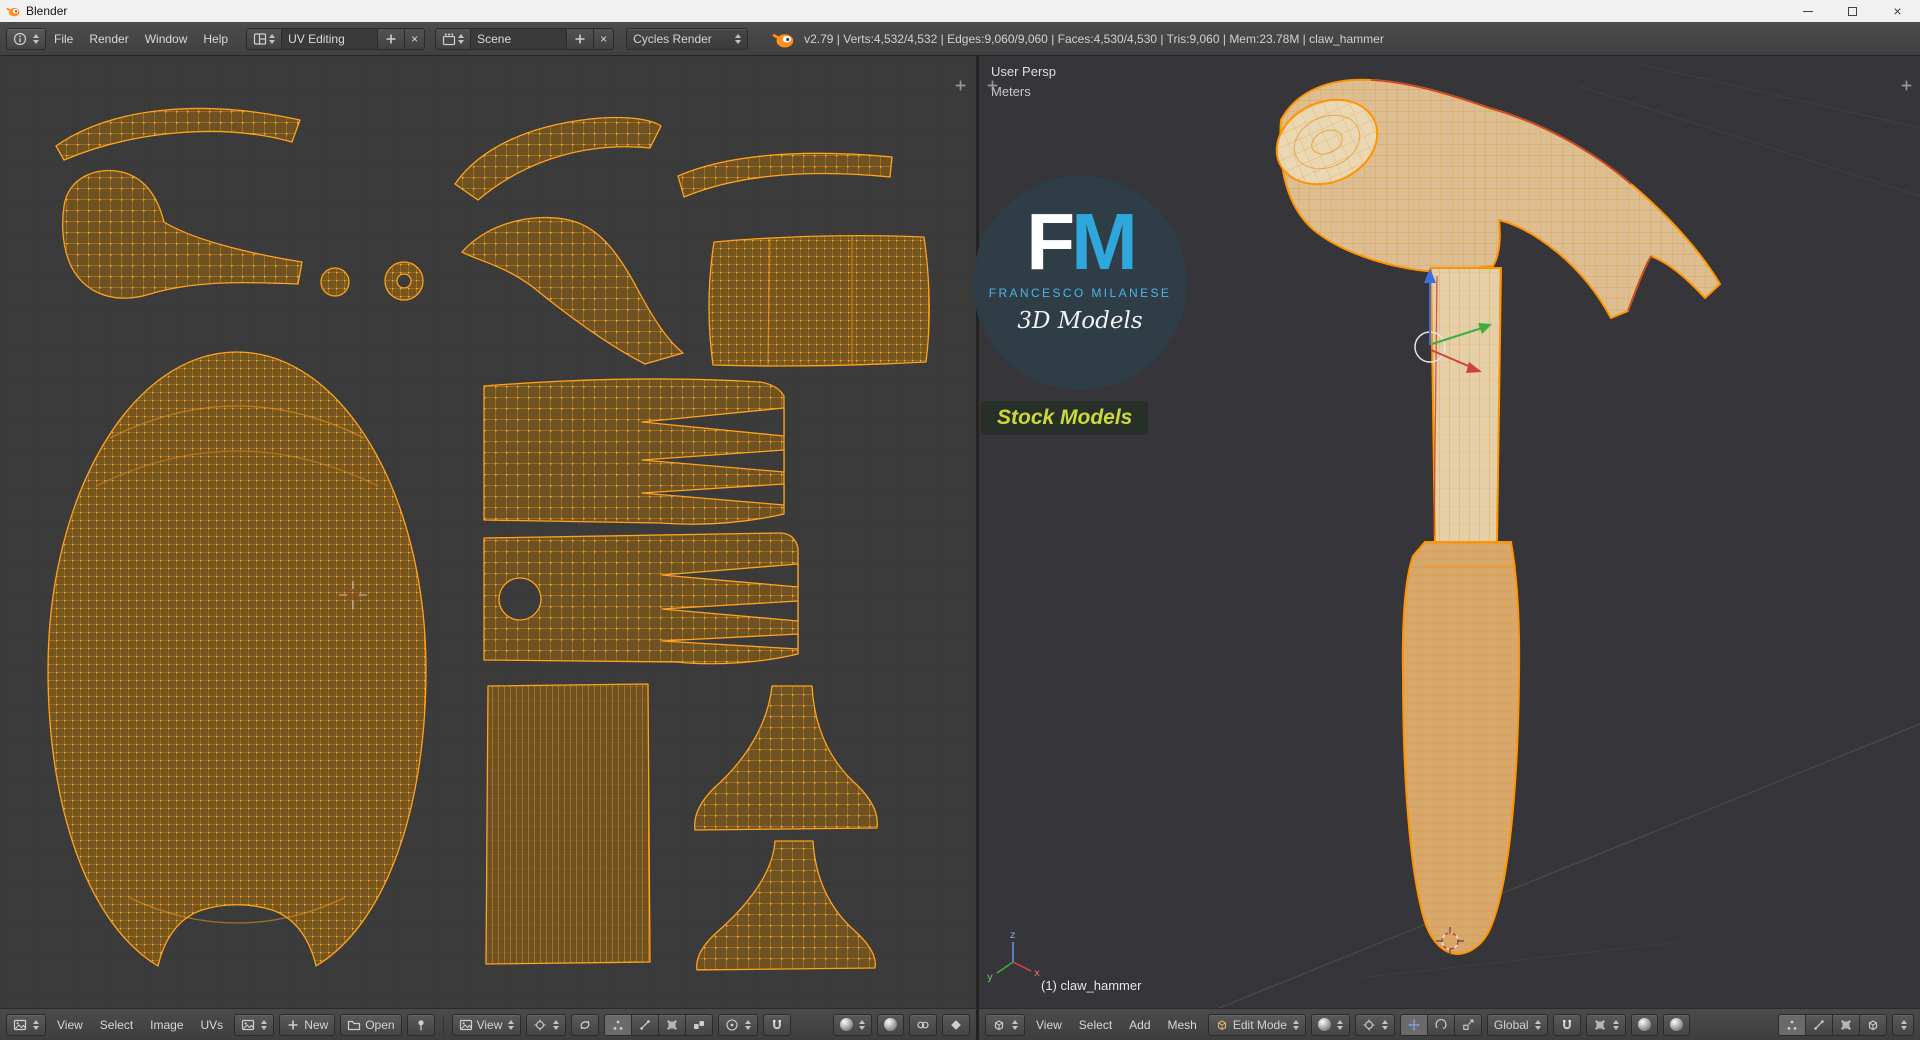 The image size is (1920, 1040). Describe the element at coordinates (1906, 85) in the screenshot. I see `properties-expand-icon` at that location.